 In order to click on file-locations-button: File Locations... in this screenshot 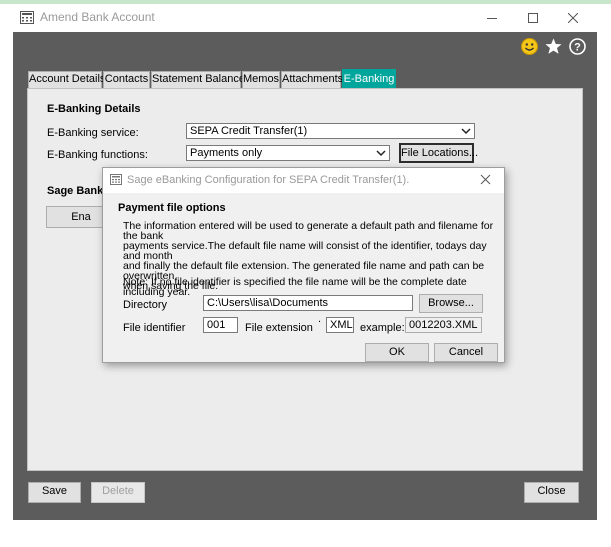, I will do `click(438, 153)`.